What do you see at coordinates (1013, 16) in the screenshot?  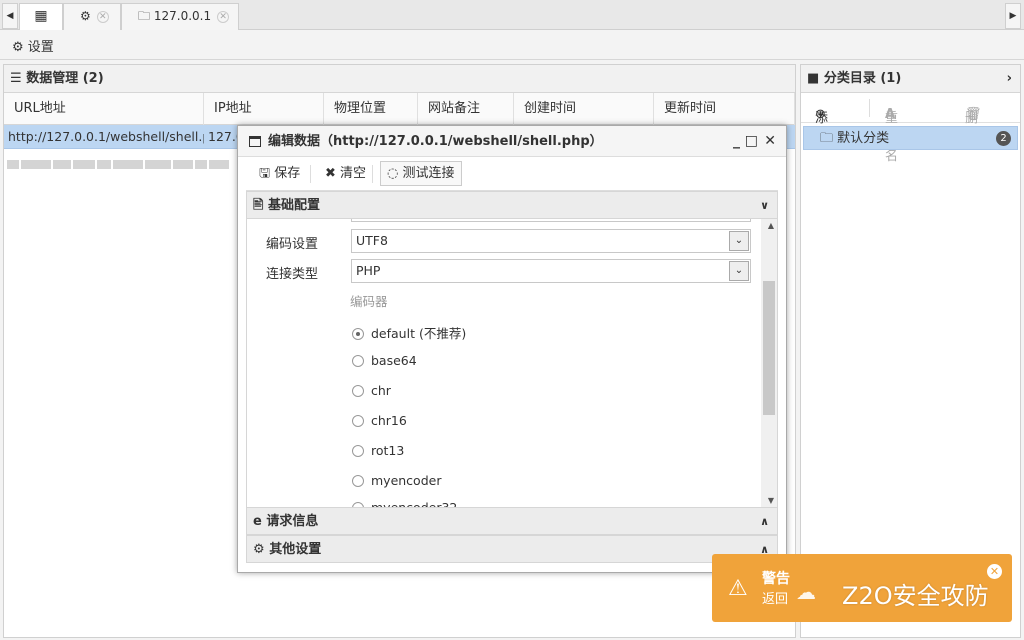 I see `tab-scroll-right-button: ▶` at bounding box center [1013, 16].